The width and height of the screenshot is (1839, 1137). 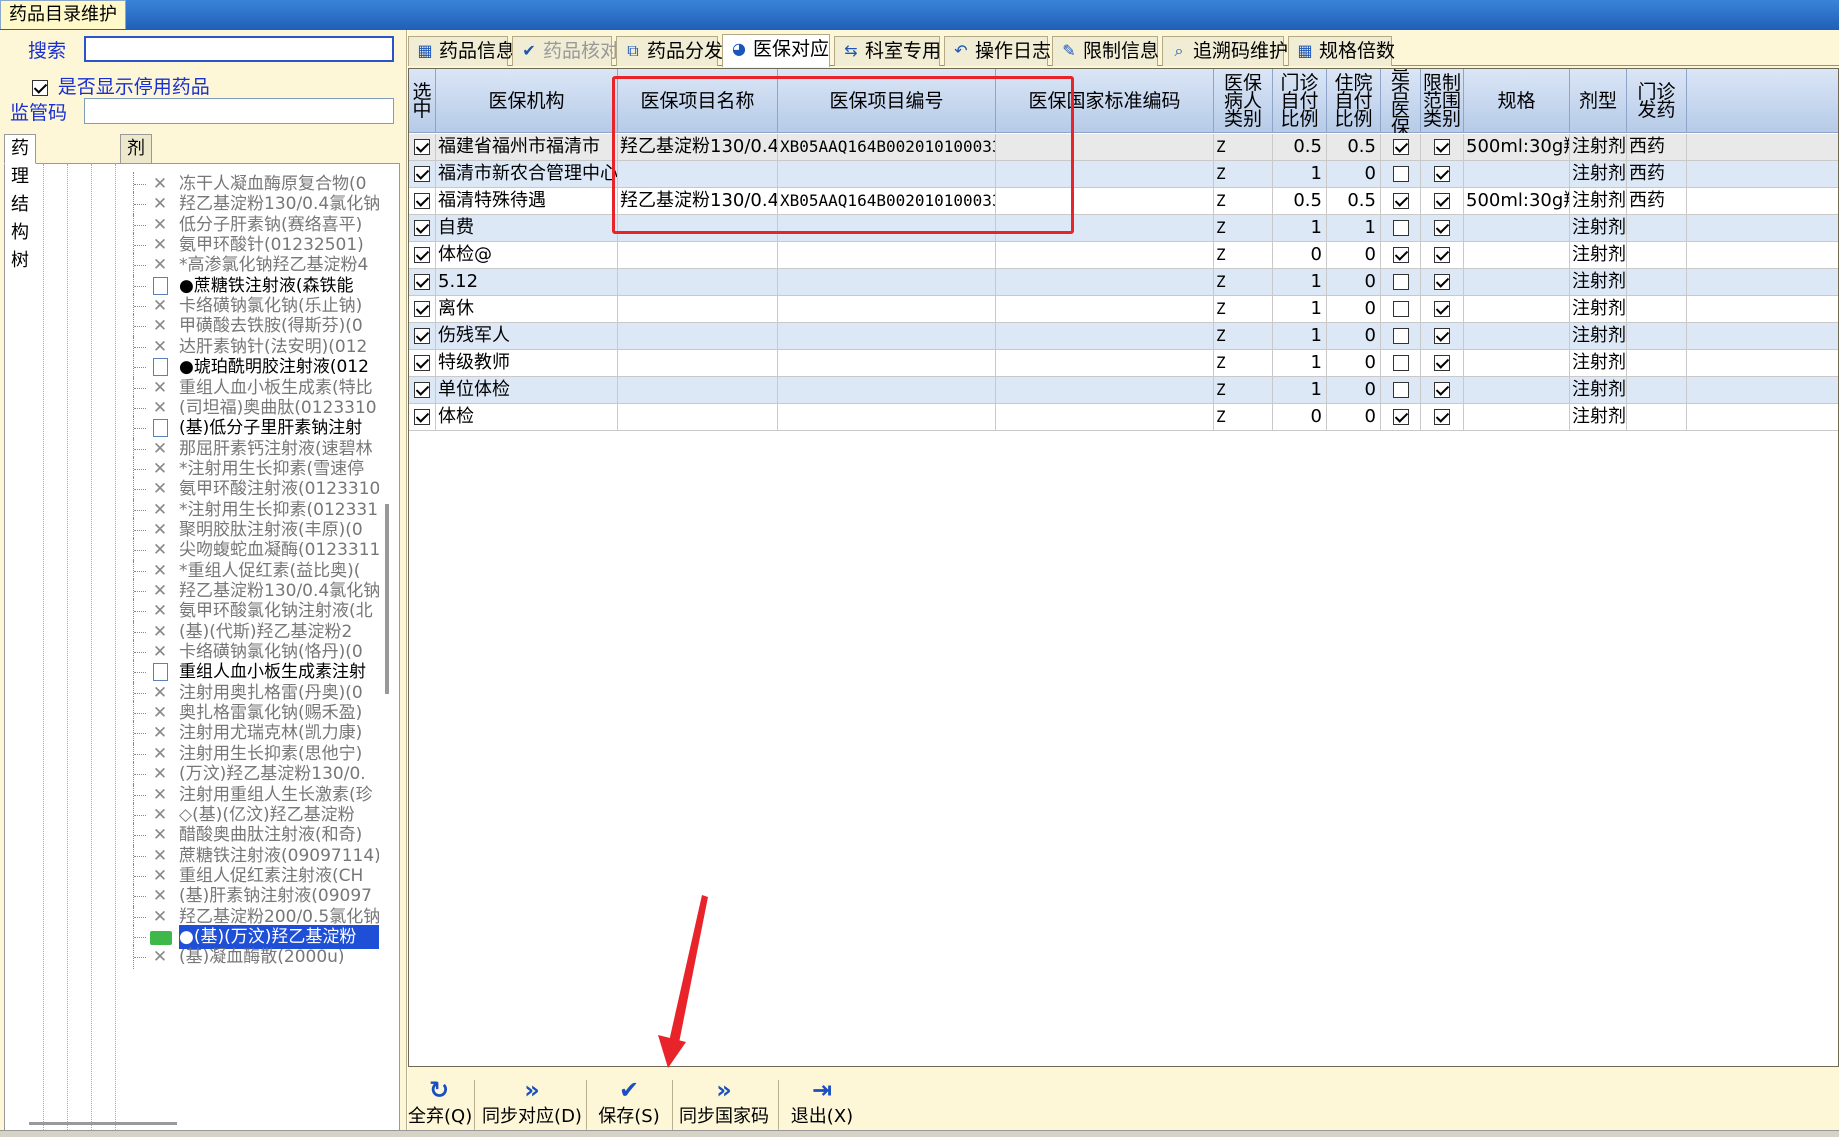 What do you see at coordinates (422, 101) in the screenshot?
I see `column-header: 选中` at bounding box center [422, 101].